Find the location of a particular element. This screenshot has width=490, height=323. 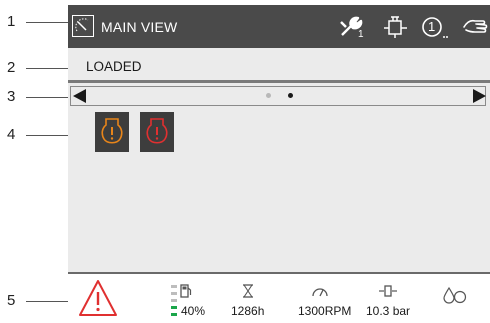

callout-2: 2 is located at coordinates (11, 67).